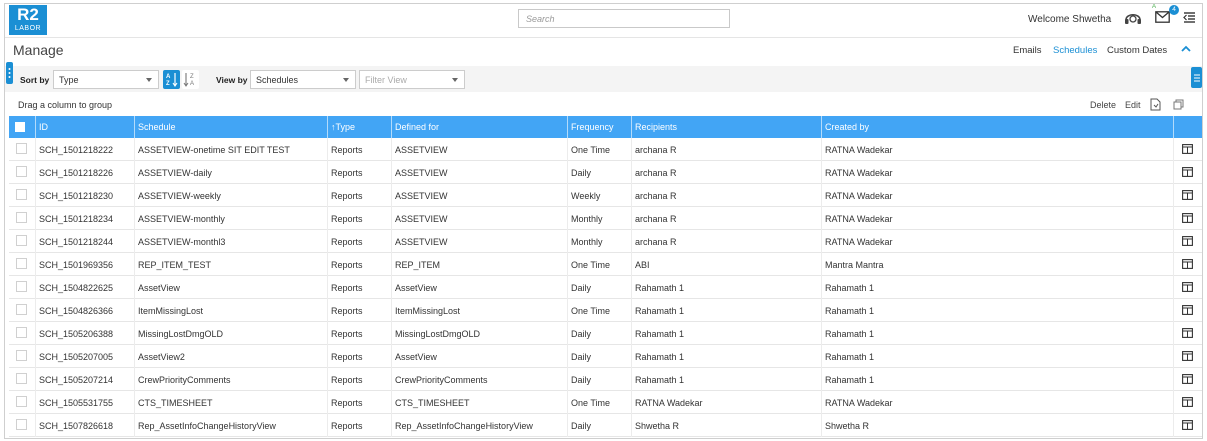 The height and width of the screenshot is (441, 1207). I want to click on delete-button: Delete, so click(1103, 105).